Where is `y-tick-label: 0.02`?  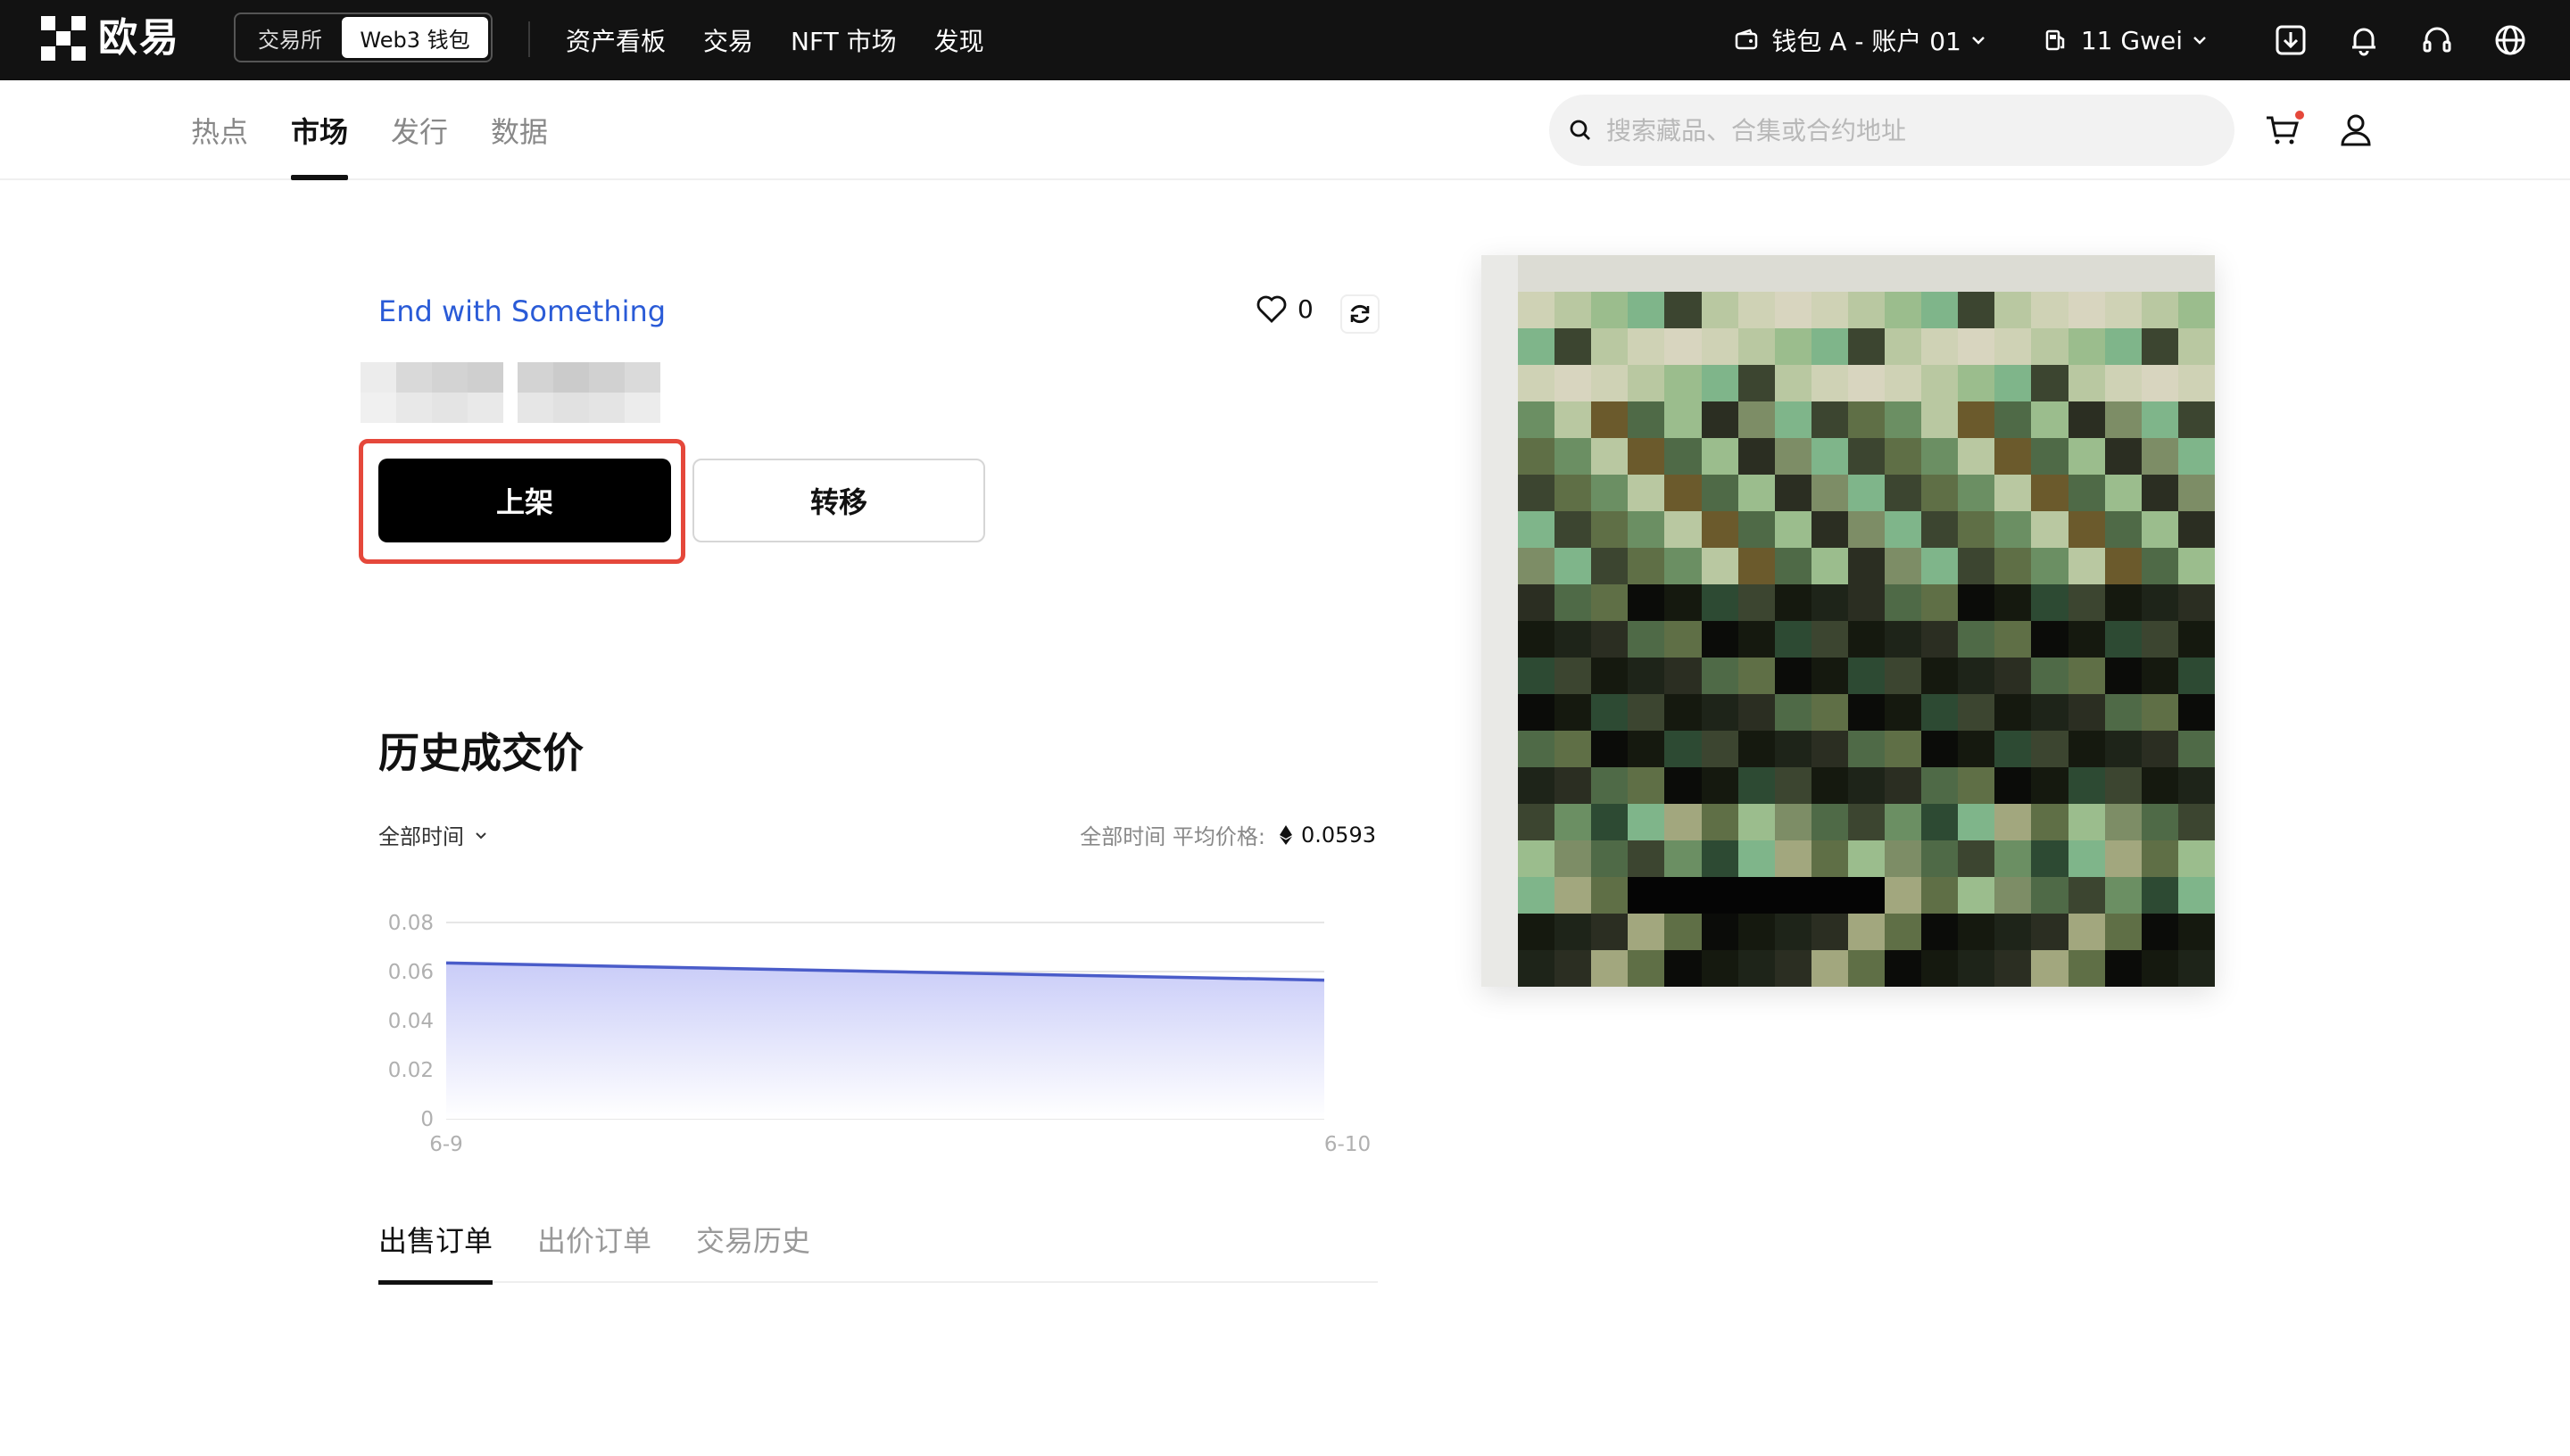 y-tick-label: 0.02 is located at coordinates (411, 1071).